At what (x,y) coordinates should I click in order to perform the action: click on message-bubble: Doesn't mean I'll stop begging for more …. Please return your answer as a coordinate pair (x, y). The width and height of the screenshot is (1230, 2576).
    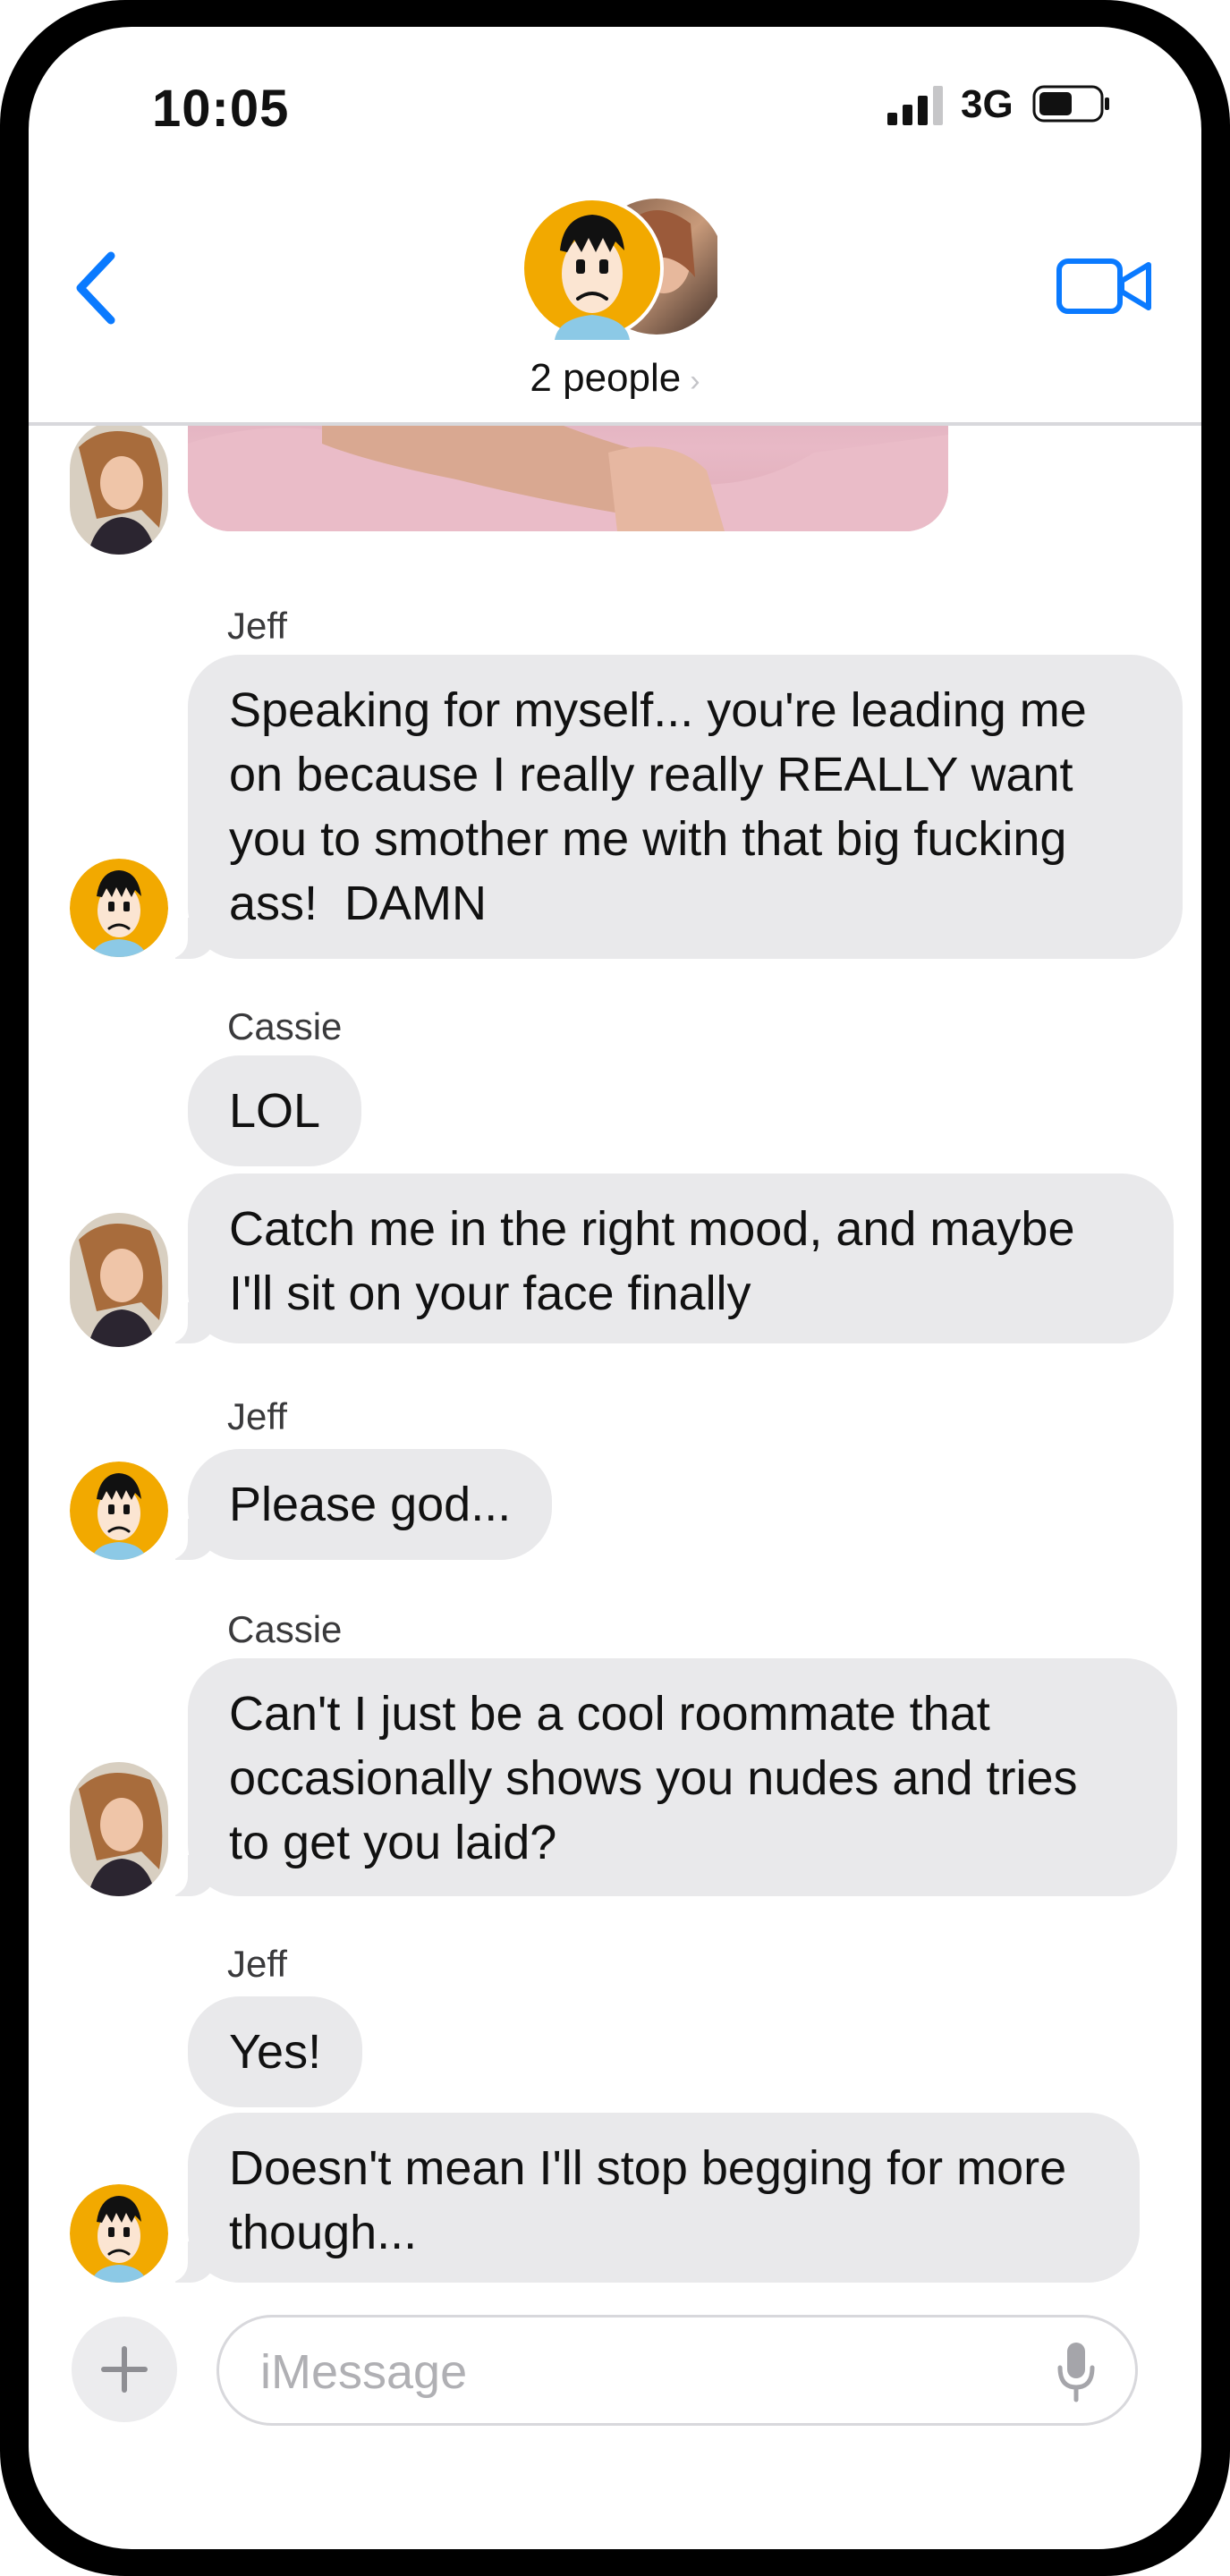
    Looking at the image, I should click on (649, 2198).